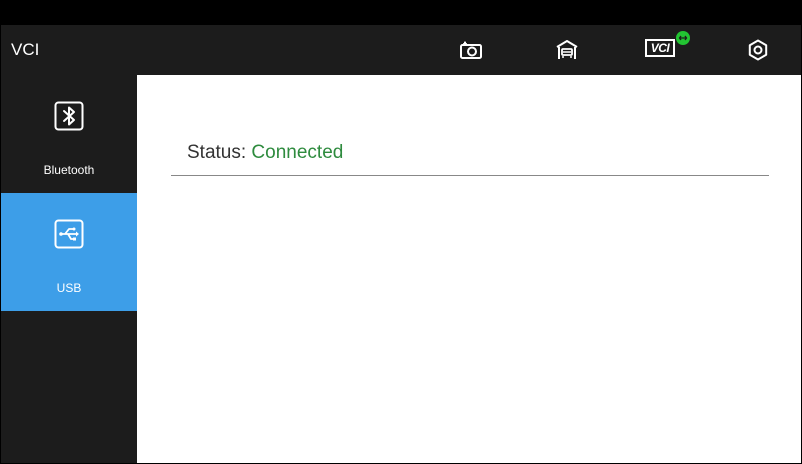 This screenshot has width=802, height=464. What do you see at coordinates (297, 152) in the screenshot?
I see `status-value: Connected` at bounding box center [297, 152].